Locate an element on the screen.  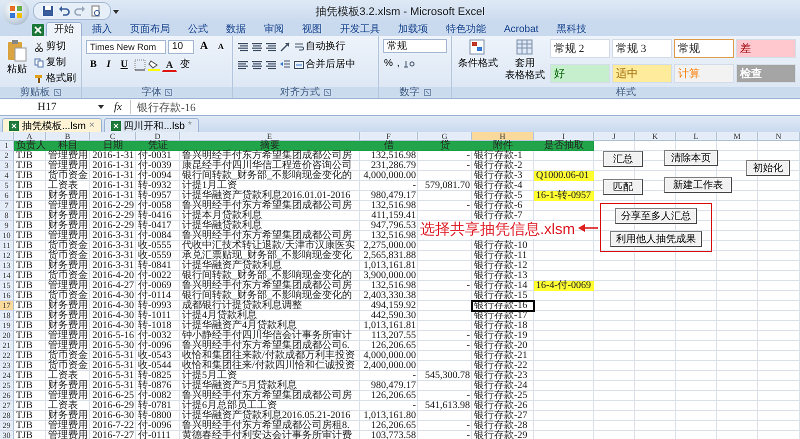
office-button is located at coordinates (16, 12).